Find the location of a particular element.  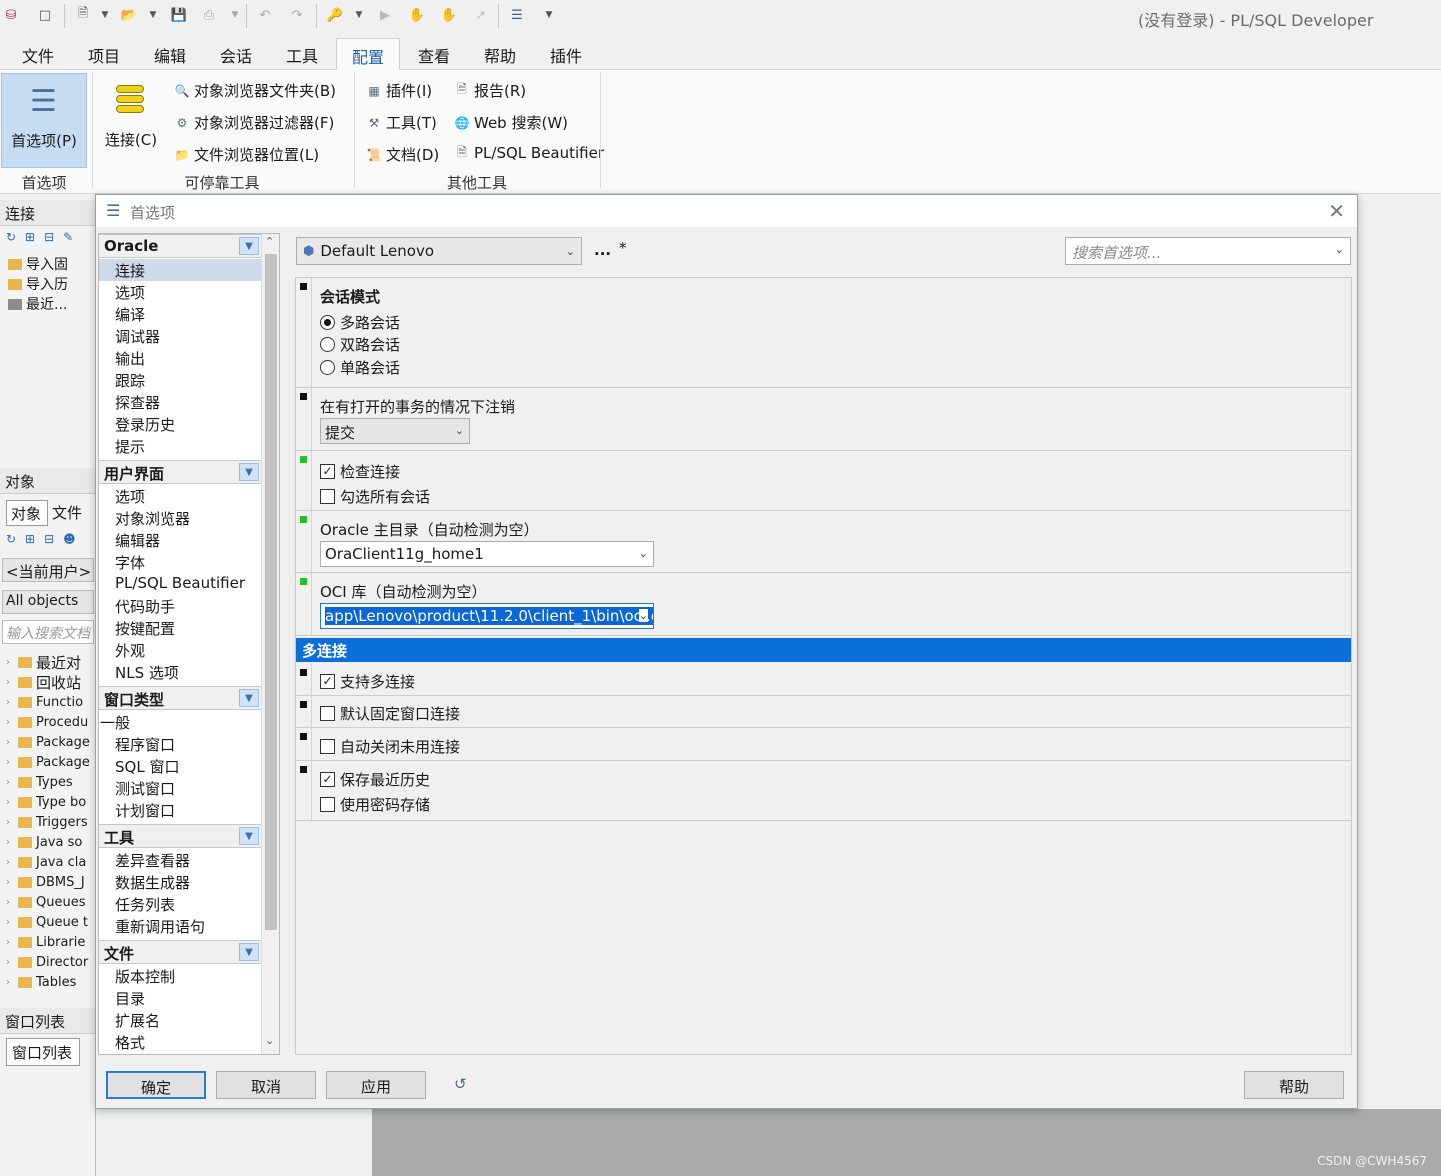

chevron-up-icon: ⌃ is located at coordinates (269, 241).